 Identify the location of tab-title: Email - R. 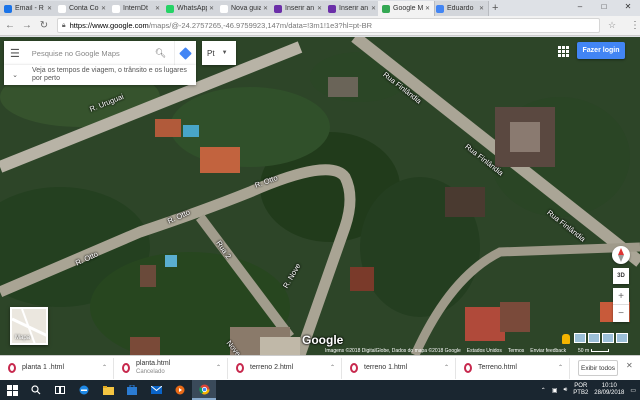
(29, 8).